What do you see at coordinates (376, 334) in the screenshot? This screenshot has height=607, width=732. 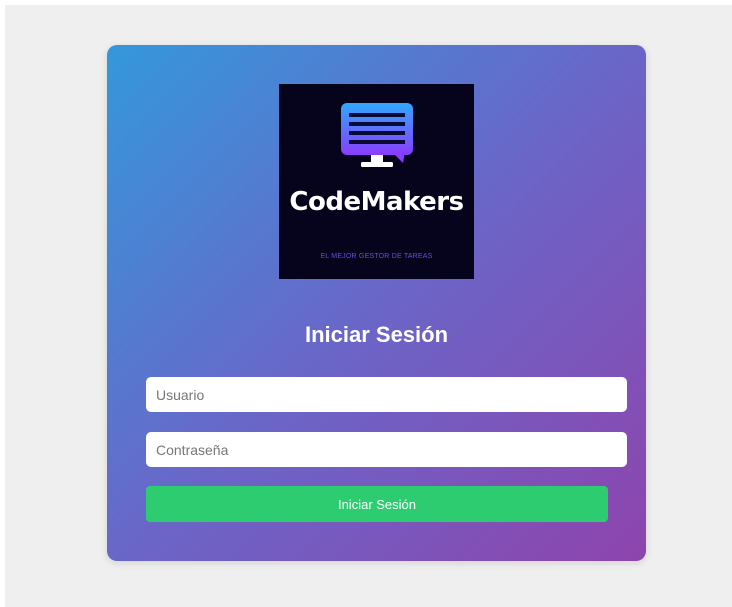 I see `page-title: Iniciar Sesión` at bounding box center [376, 334].